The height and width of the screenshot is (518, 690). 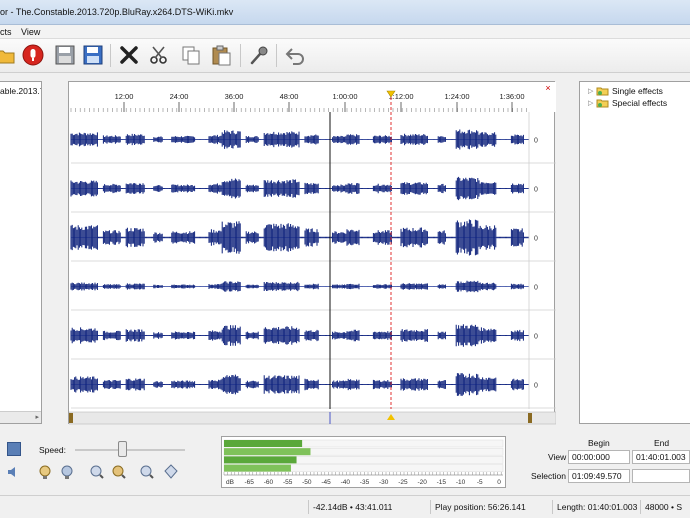 I want to click on cut-button, so click(x=159, y=55).